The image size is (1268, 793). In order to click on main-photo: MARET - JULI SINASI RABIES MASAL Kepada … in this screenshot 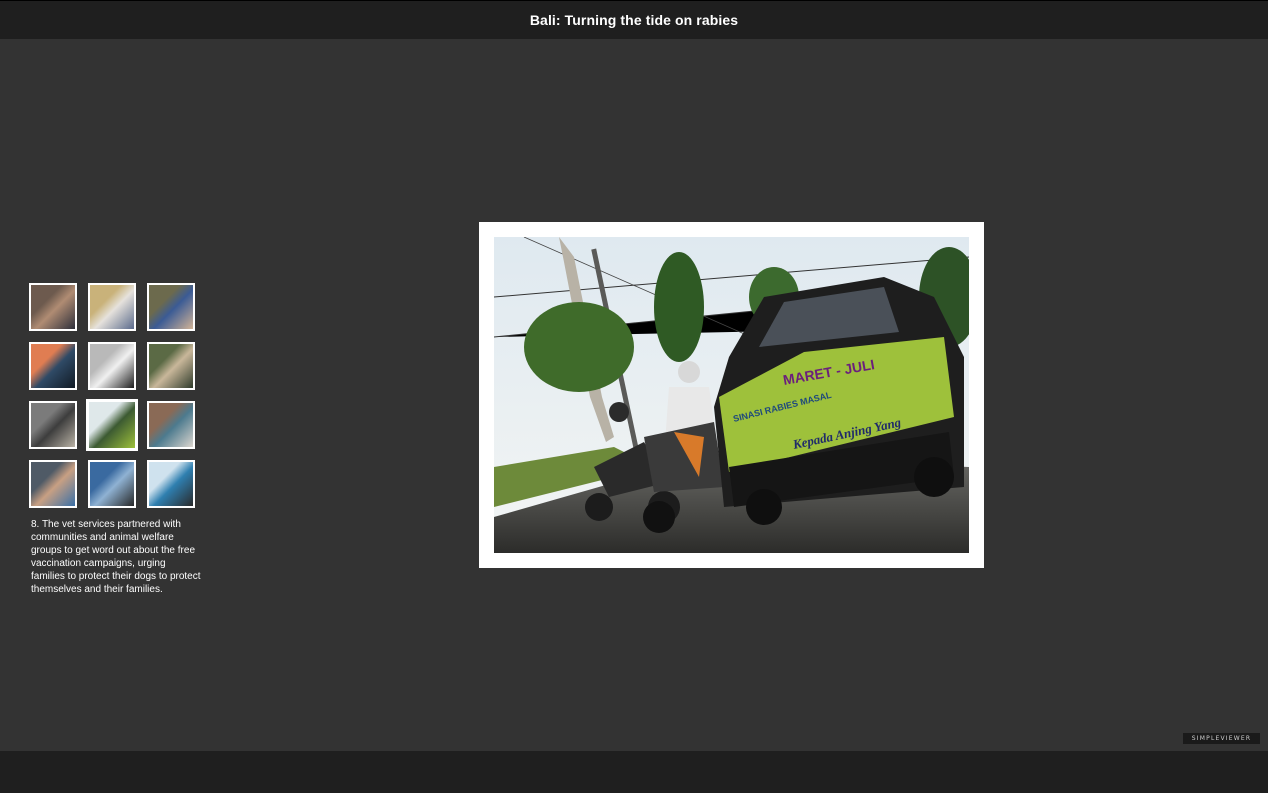, I will do `click(731, 395)`.